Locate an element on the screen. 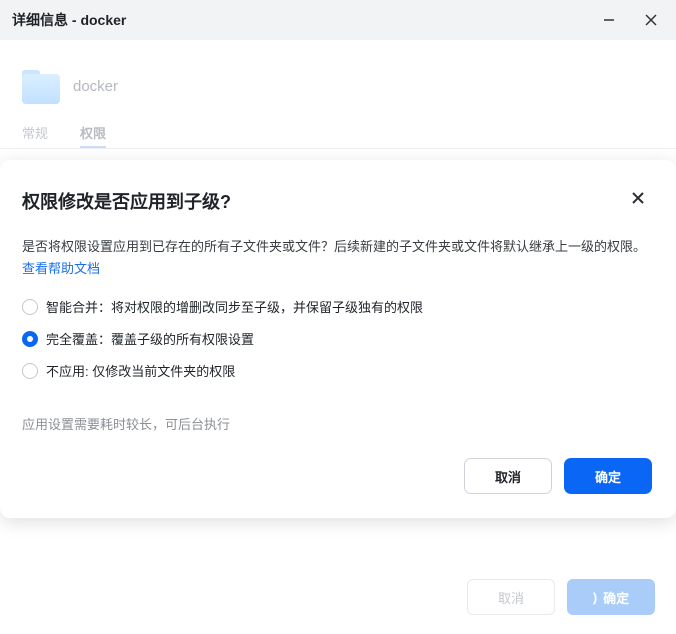 The height and width of the screenshot is (634, 676). window-footer: 取消 ) 确定 is located at coordinates (561, 597).